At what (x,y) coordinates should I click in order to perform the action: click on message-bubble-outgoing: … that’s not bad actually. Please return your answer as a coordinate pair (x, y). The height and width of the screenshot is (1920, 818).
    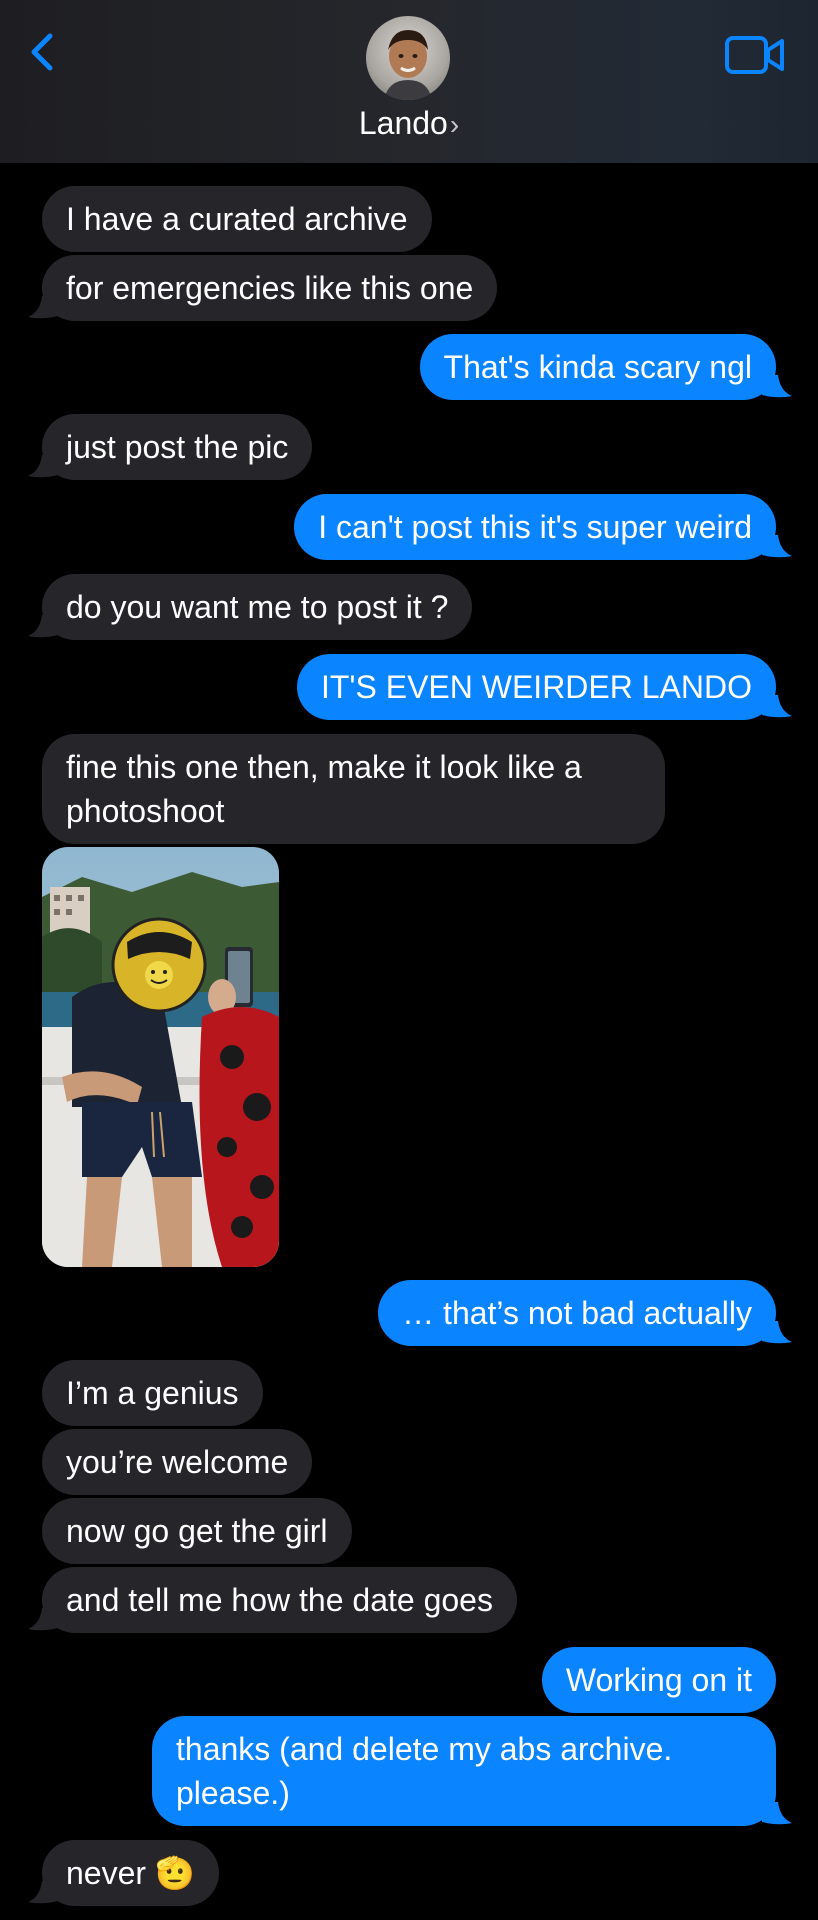
    Looking at the image, I should click on (577, 1313).